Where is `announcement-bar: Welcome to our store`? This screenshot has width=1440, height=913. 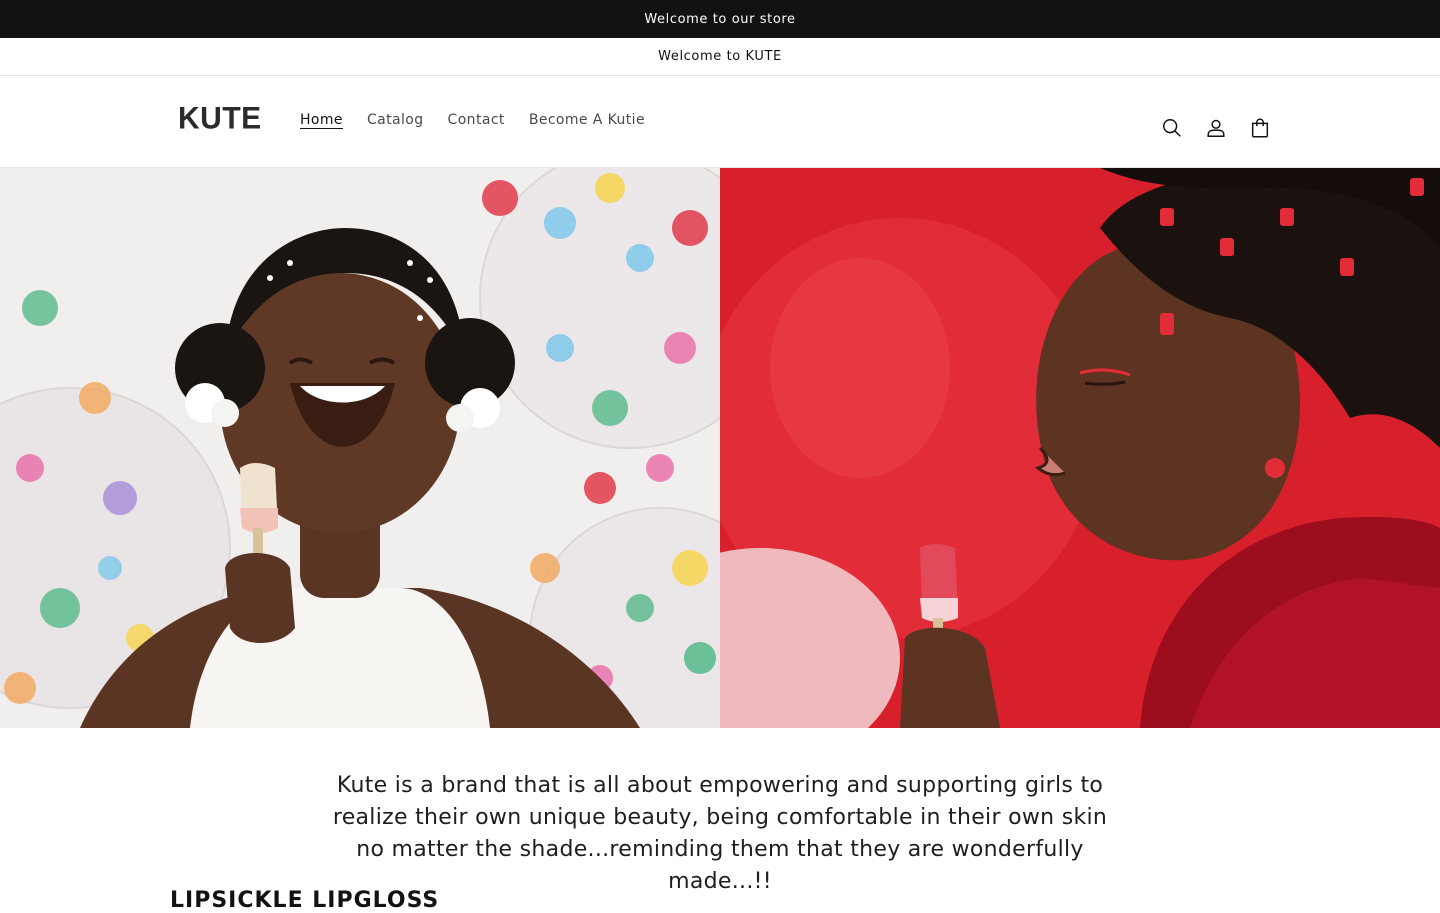 announcement-bar: Welcome to our store is located at coordinates (720, 19).